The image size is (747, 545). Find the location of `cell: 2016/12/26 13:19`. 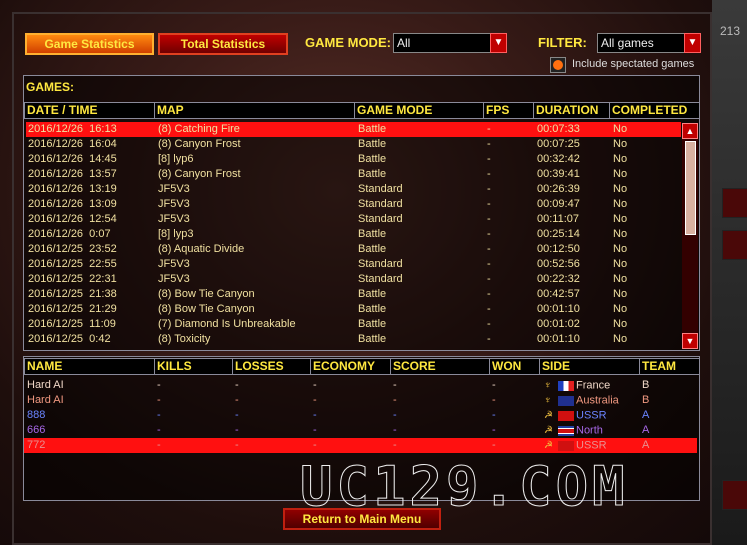

cell: 2016/12/26 13:19 is located at coordinates (72, 189).